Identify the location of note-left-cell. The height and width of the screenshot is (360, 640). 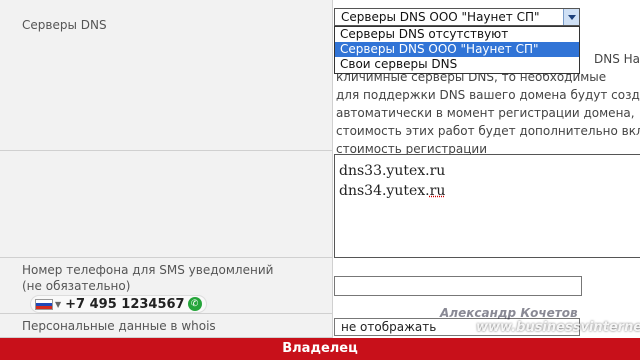
(166, 100).